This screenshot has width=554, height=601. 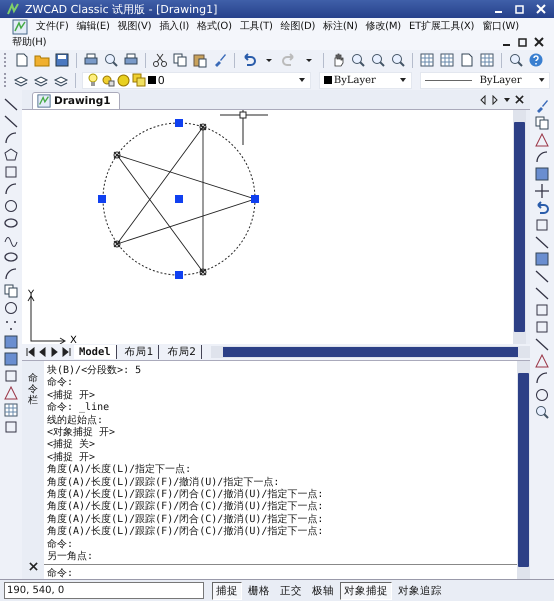 What do you see at coordinates (76, 100) in the screenshot?
I see `document-tab: Drawing1` at bounding box center [76, 100].